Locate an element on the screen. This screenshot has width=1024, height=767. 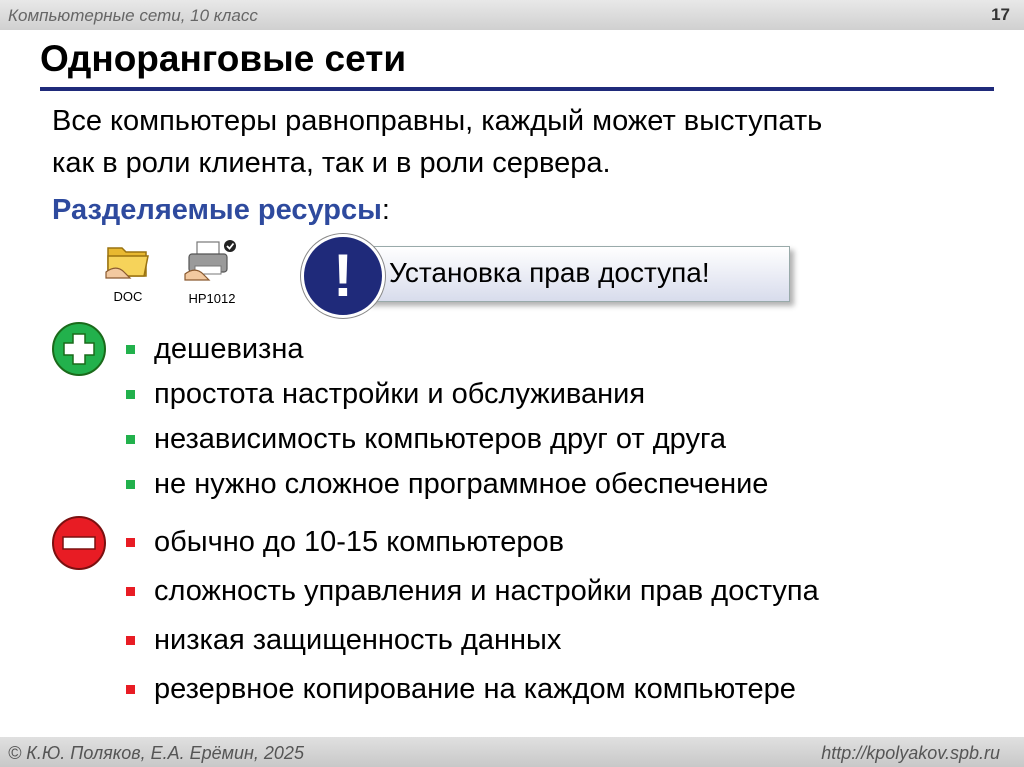
list-item: обычно до 10-15 компьютеров is located at coordinates (472, 542).